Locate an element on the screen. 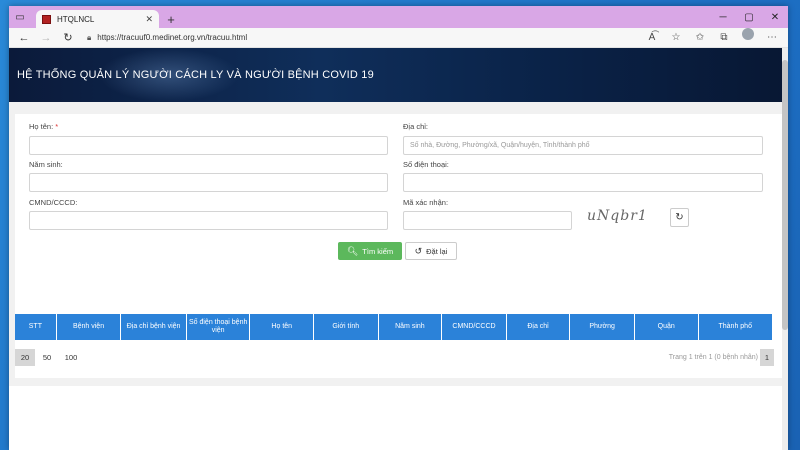 This screenshot has width=800, height=450. tab-title: HTQLNCL is located at coordinates (76, 19).